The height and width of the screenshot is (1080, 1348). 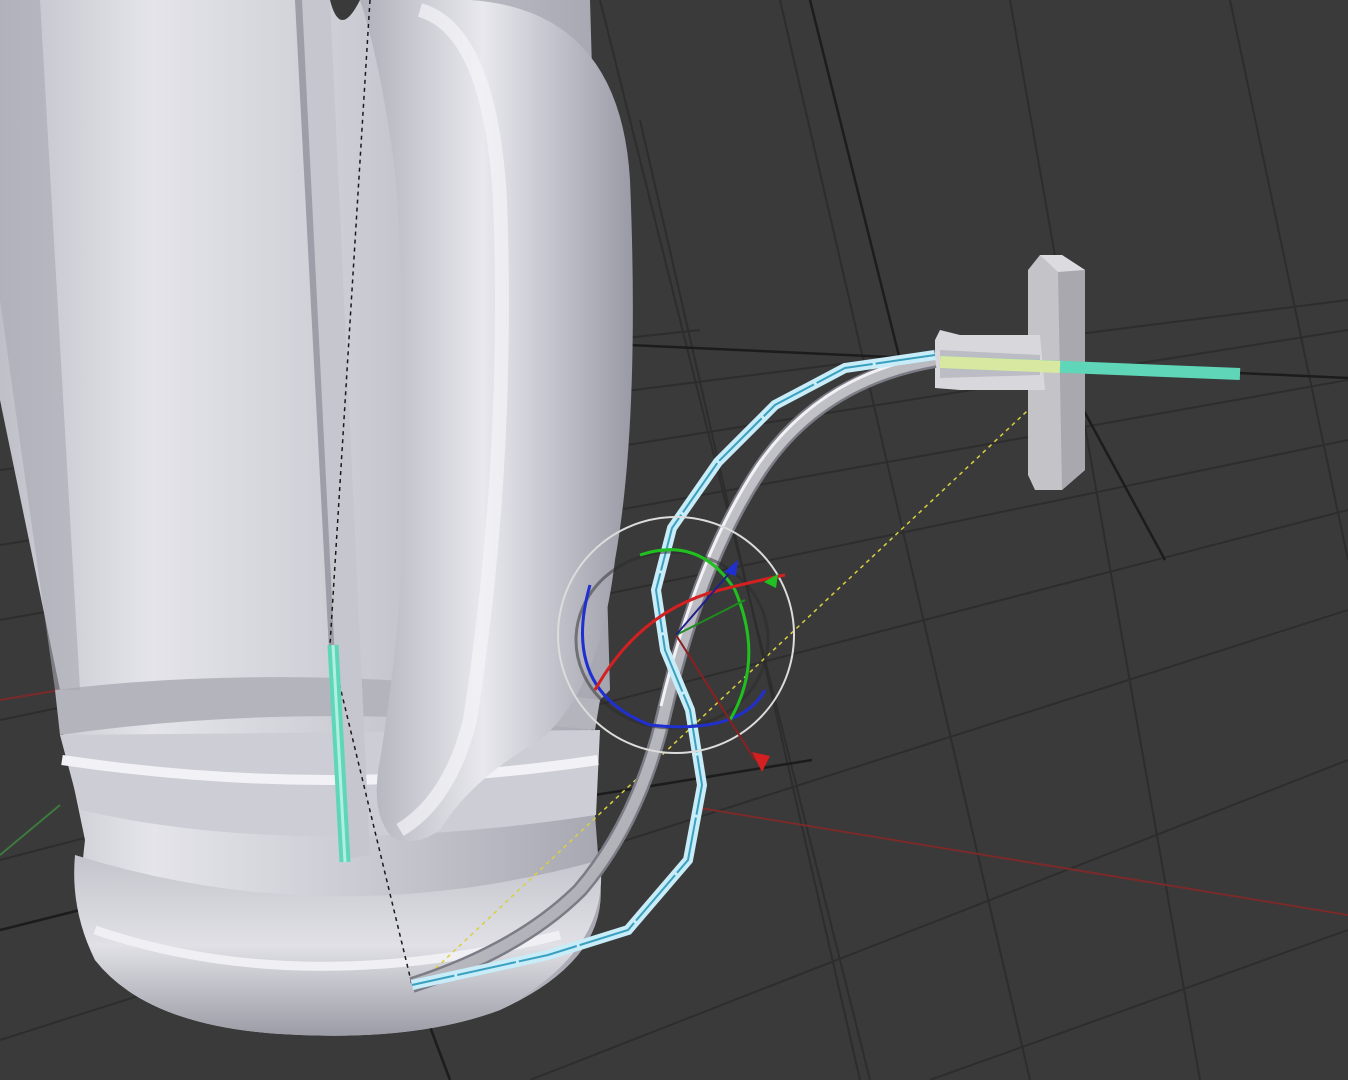 I want to click on y-axis-handle, so click(x=771, y=581).